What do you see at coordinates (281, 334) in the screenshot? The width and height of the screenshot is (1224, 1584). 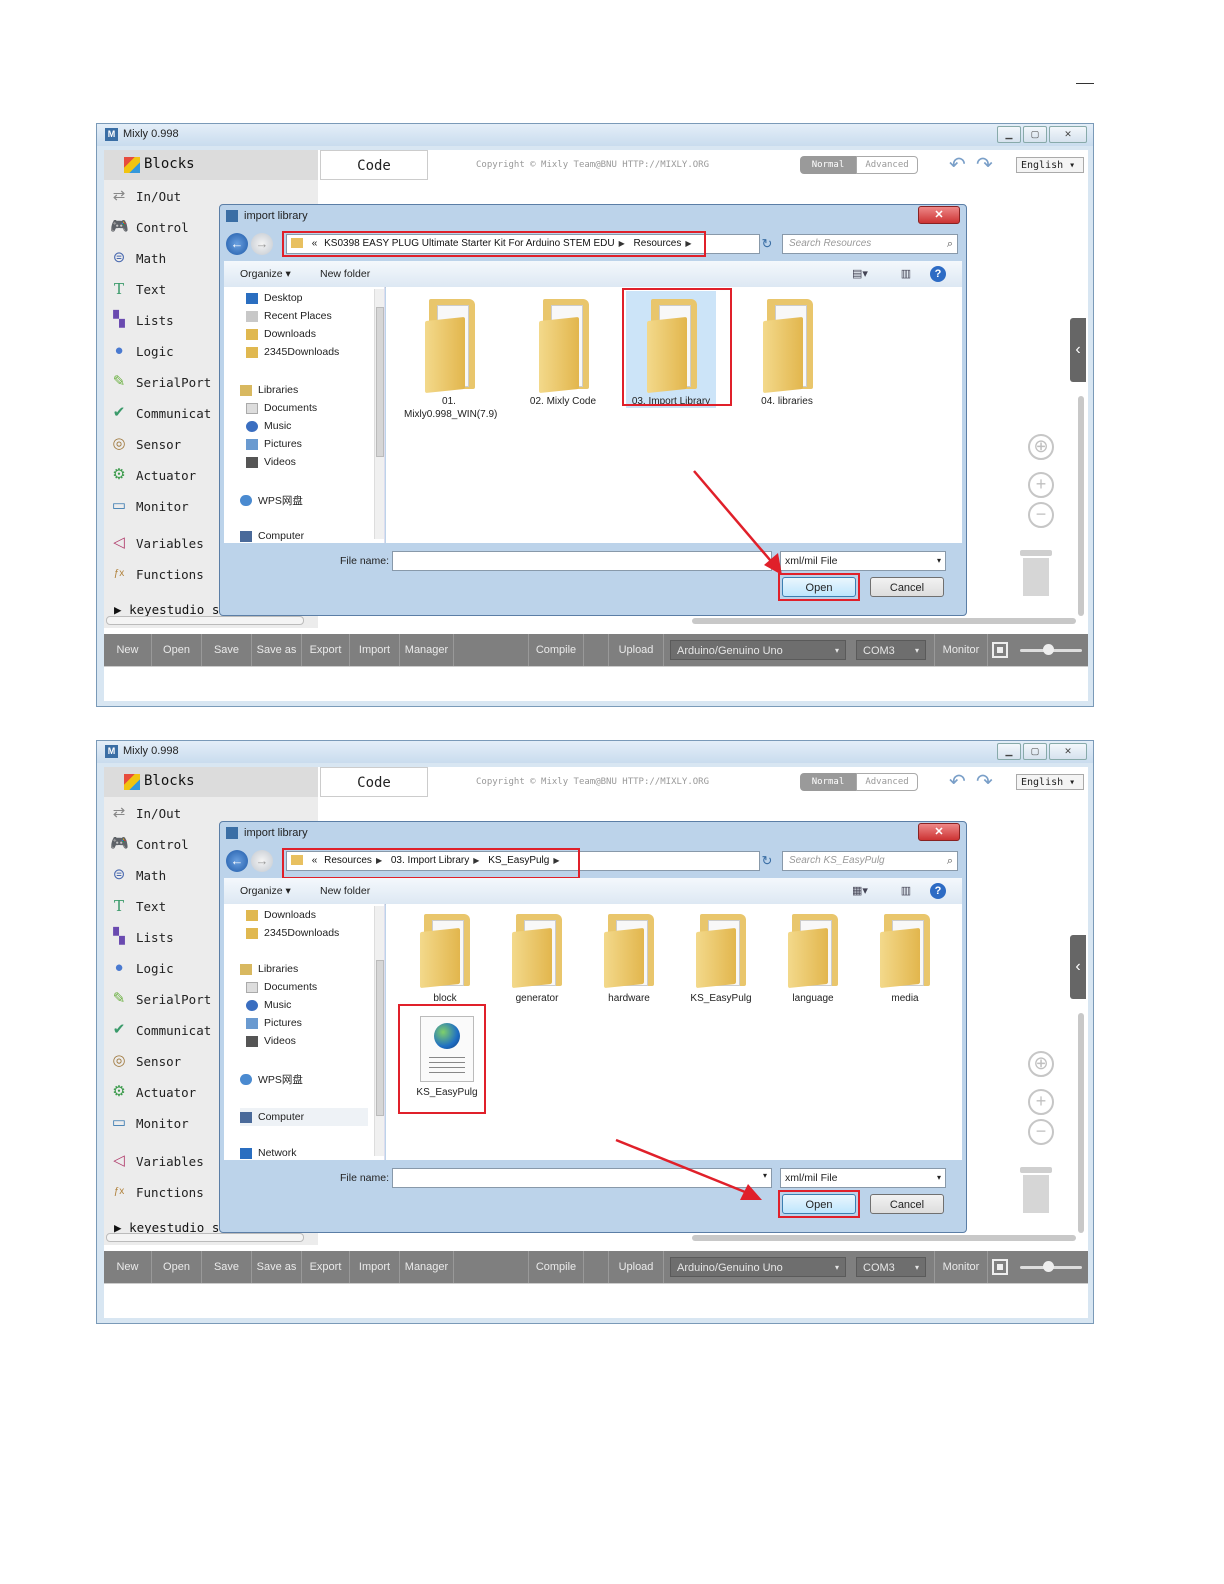 I see `nav-downloads: Downloads` at bounding box center [281, 334].